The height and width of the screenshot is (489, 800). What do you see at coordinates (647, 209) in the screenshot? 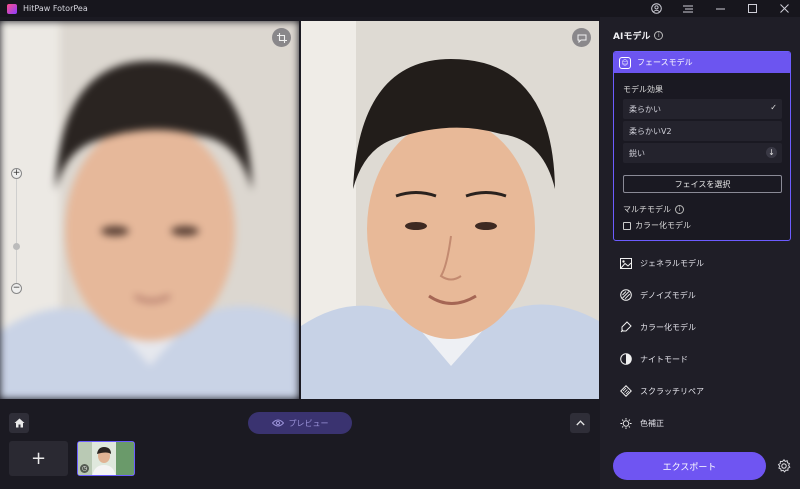
I see `multi-model-text: マルチモデル` at bounding box center [647, 209].